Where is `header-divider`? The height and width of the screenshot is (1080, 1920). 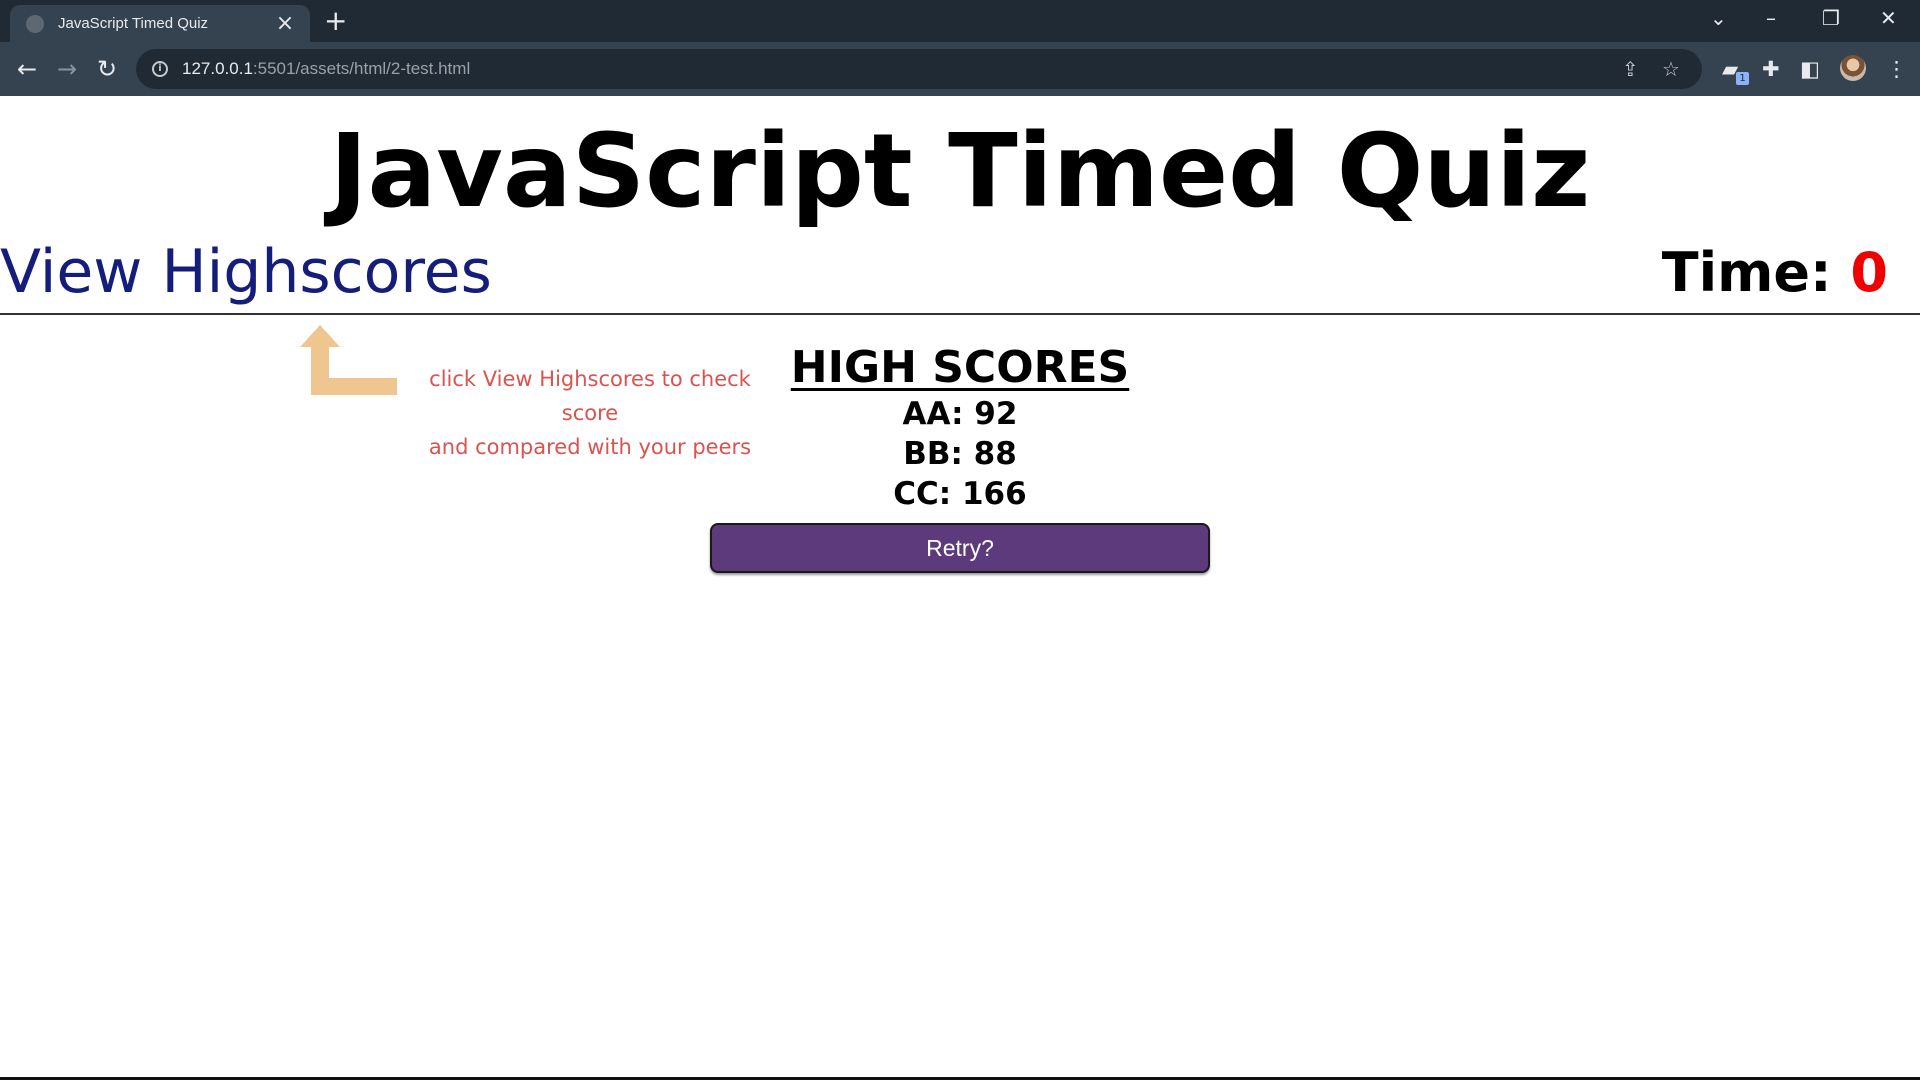
header-divider is located at coordinates (960, 314).